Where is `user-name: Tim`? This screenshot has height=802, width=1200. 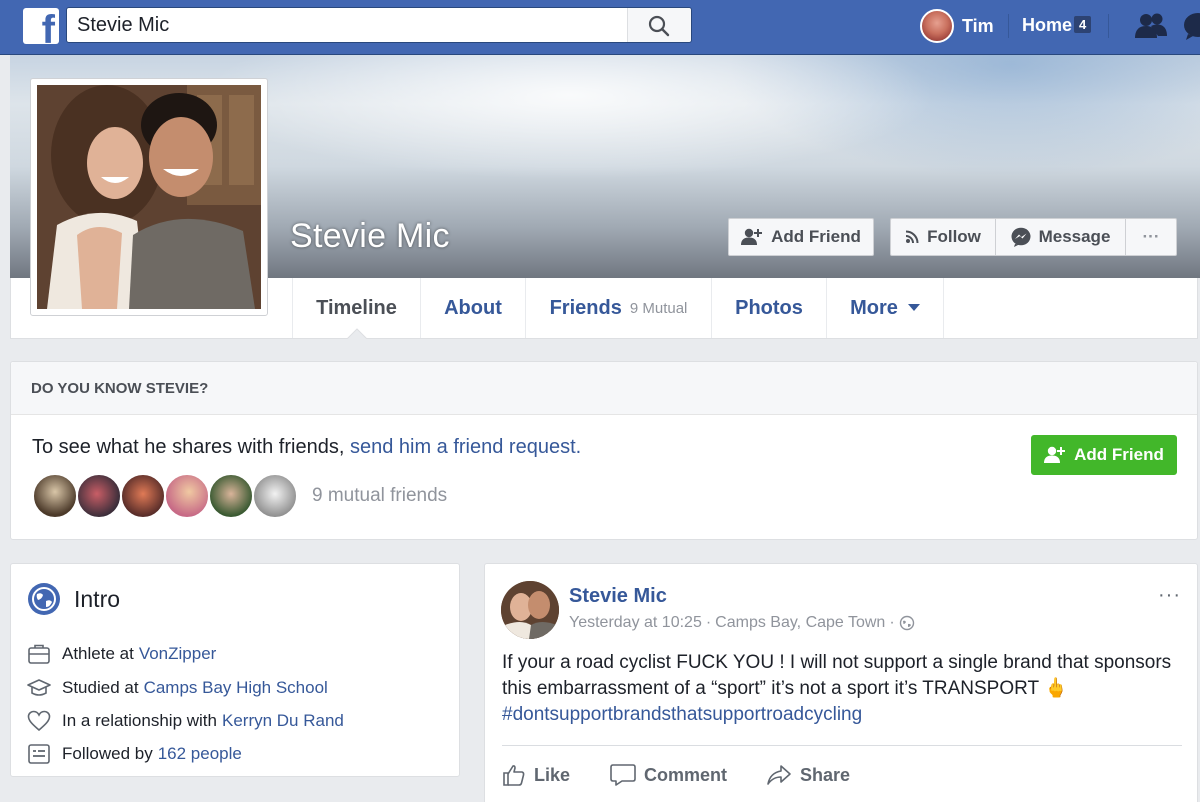 user-name: Tim is located at coordinates (978, 25).